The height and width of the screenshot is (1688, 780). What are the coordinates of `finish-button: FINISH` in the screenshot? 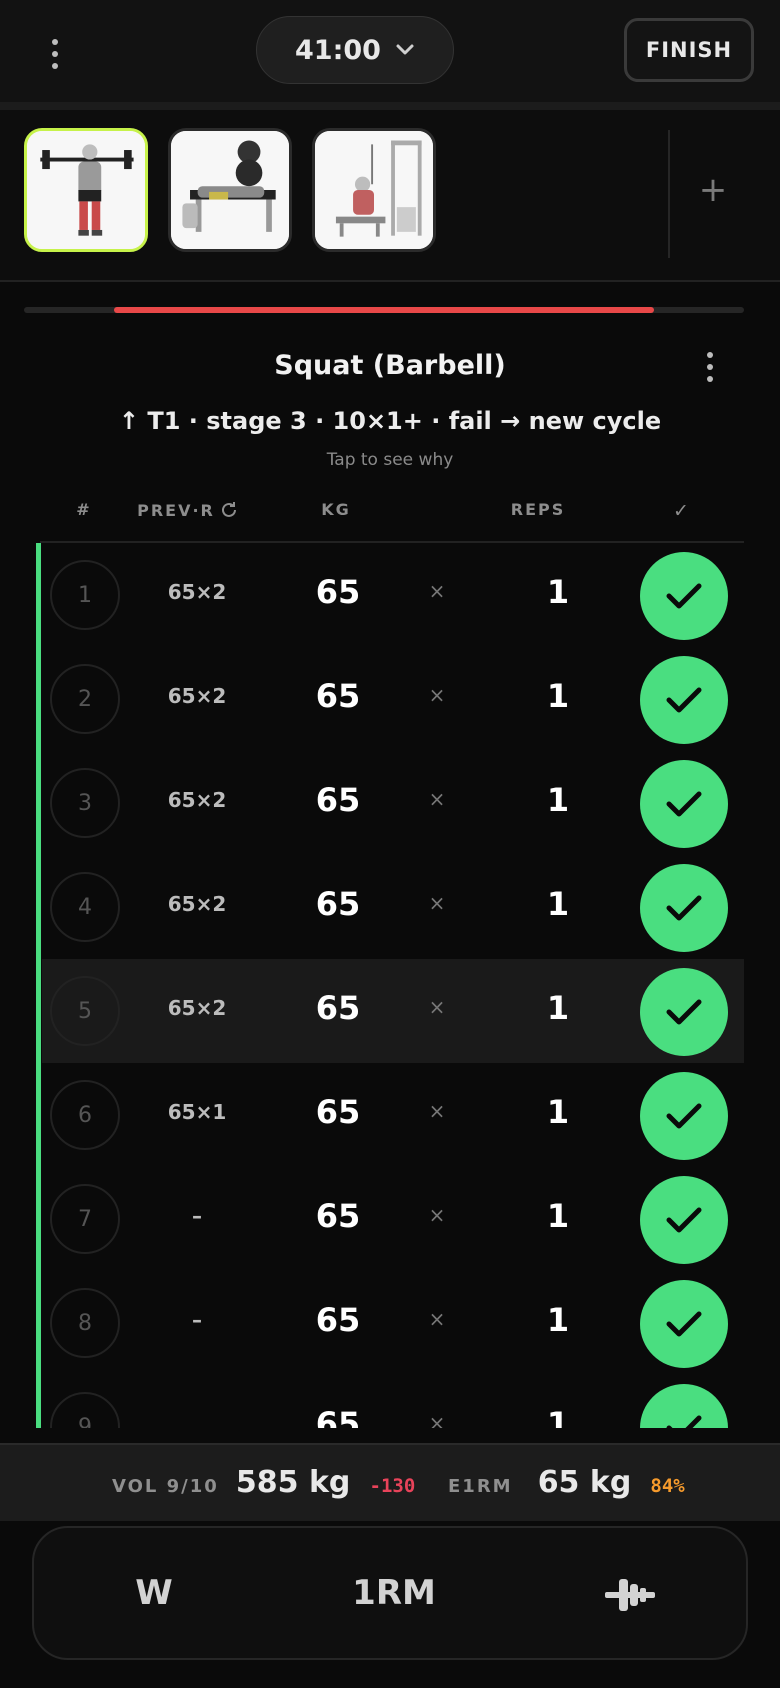 It's located at (689, 50).